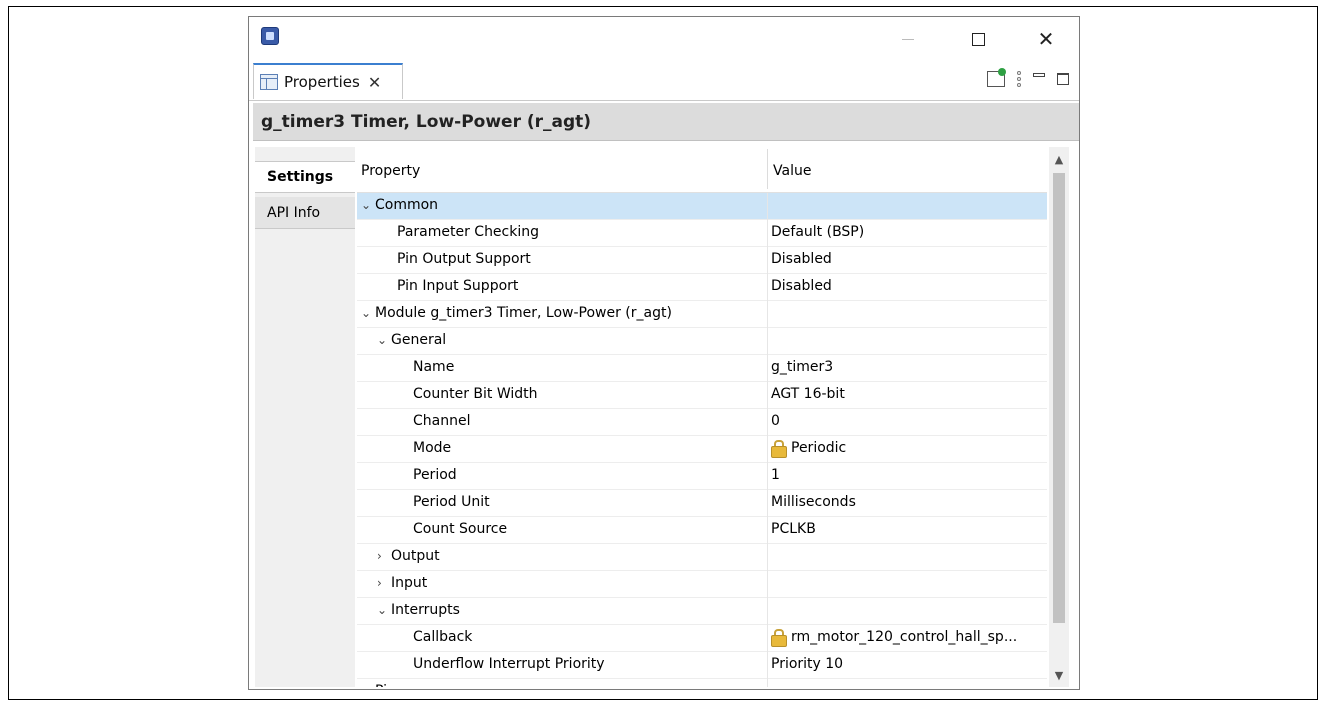  What do you see at coordinates (509, 664) in the screenshot?
I see `row-property: Underflow Interrupt Priority` at bounding box center [509, 664].